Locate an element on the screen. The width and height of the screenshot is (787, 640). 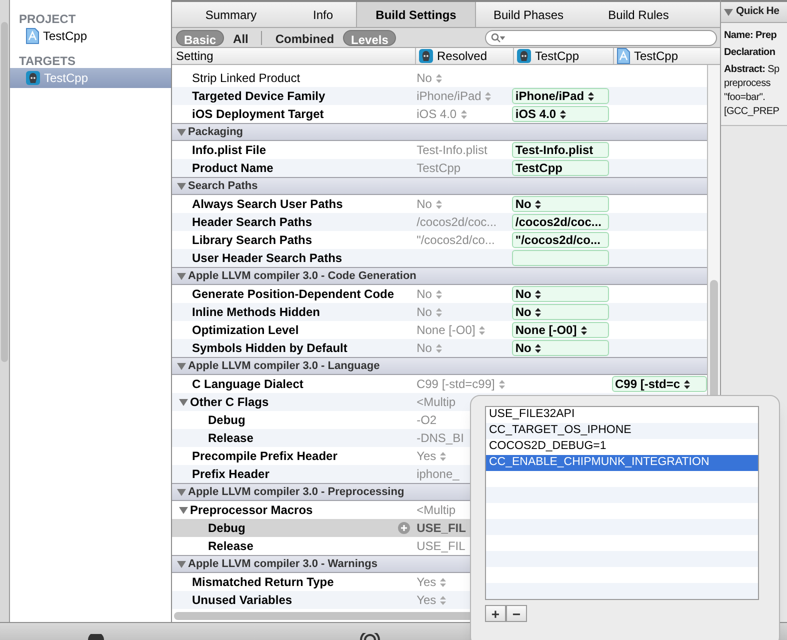
value-field: None [-O0] is located at coordinates (561, 330).